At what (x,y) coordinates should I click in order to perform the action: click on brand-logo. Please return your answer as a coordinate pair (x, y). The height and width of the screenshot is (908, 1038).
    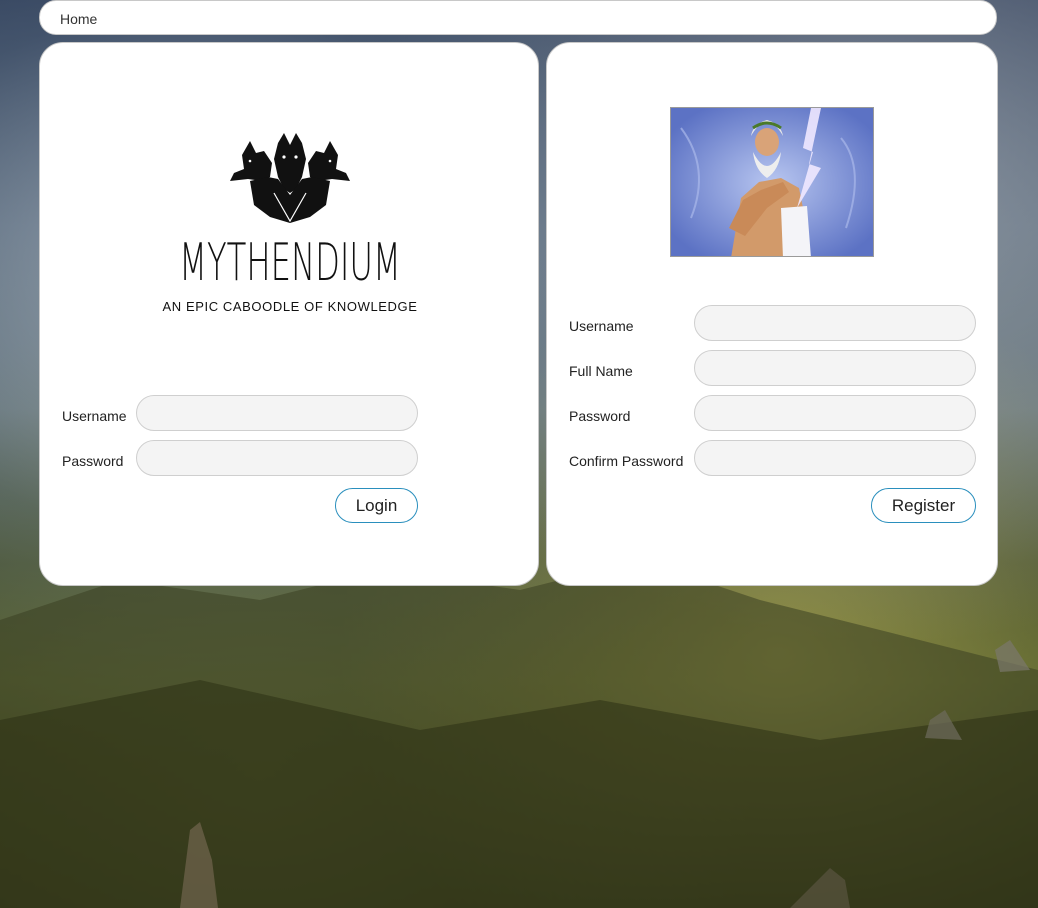
    Looking at the image, I should click on (290, 181).